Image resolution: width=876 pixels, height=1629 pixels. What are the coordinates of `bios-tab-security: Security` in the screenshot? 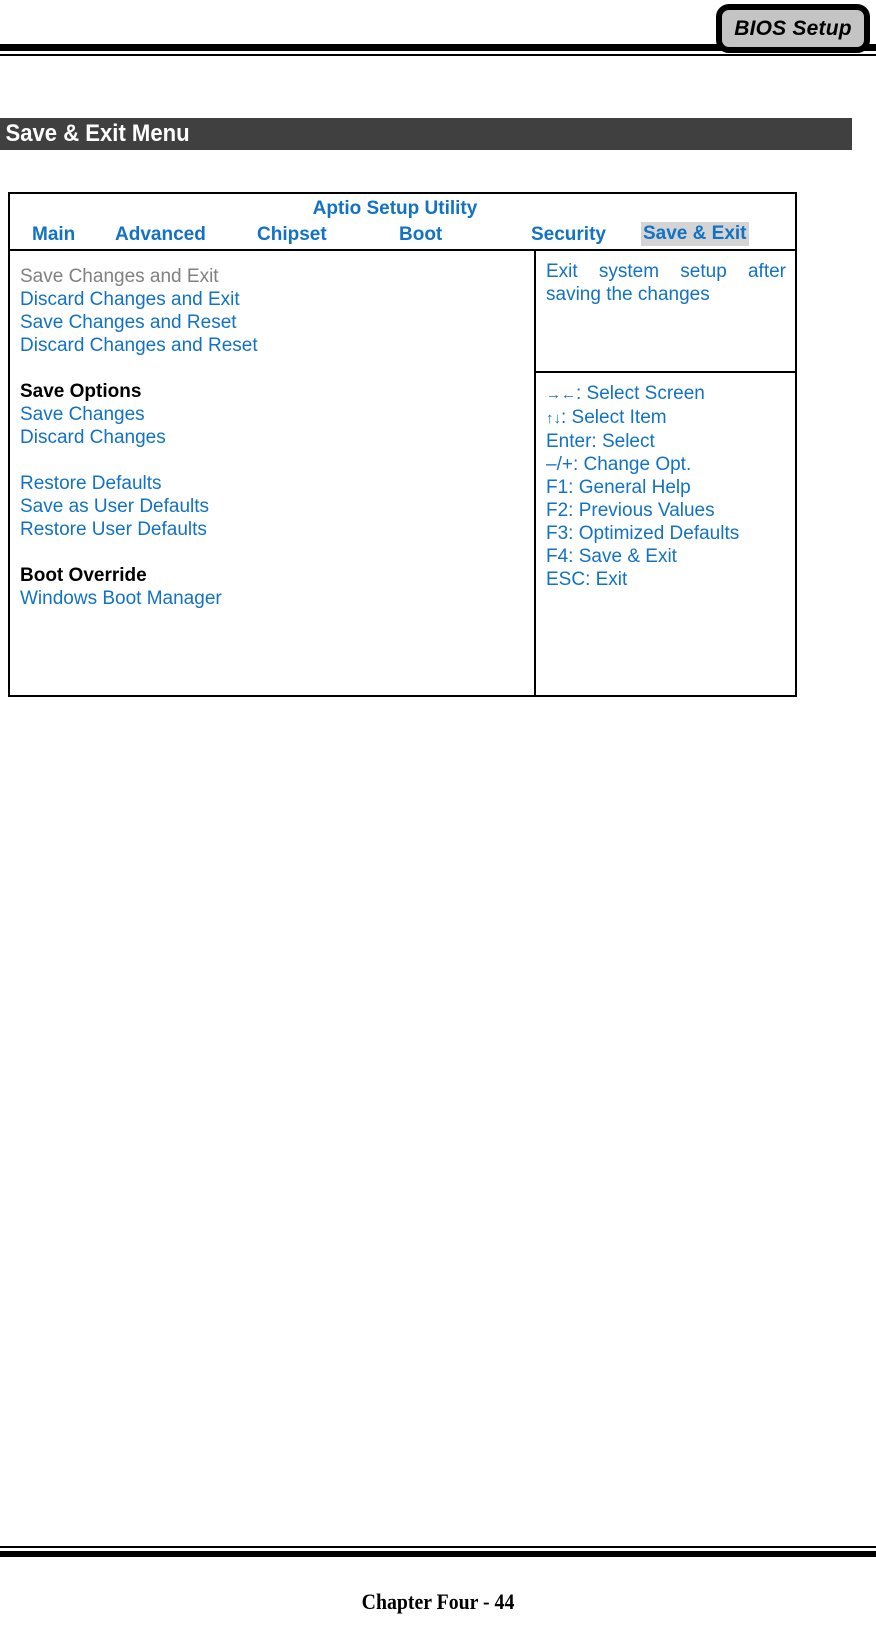 It's located at (568, 235).